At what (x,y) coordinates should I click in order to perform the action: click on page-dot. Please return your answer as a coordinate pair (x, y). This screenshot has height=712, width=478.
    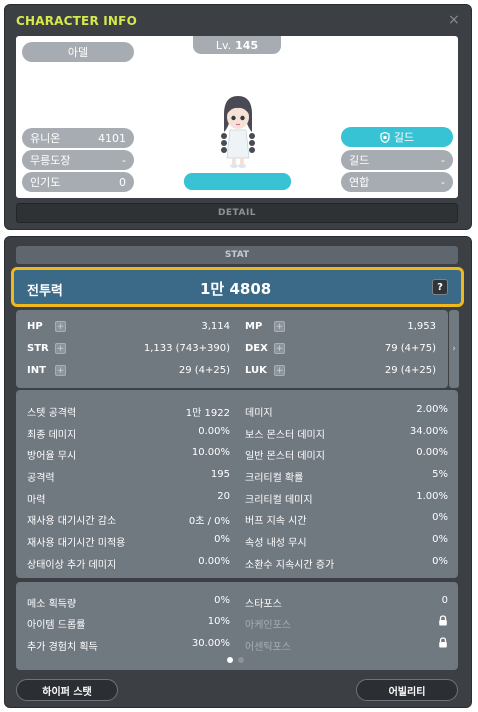
    Looking at the image, I should click on (241, 660).